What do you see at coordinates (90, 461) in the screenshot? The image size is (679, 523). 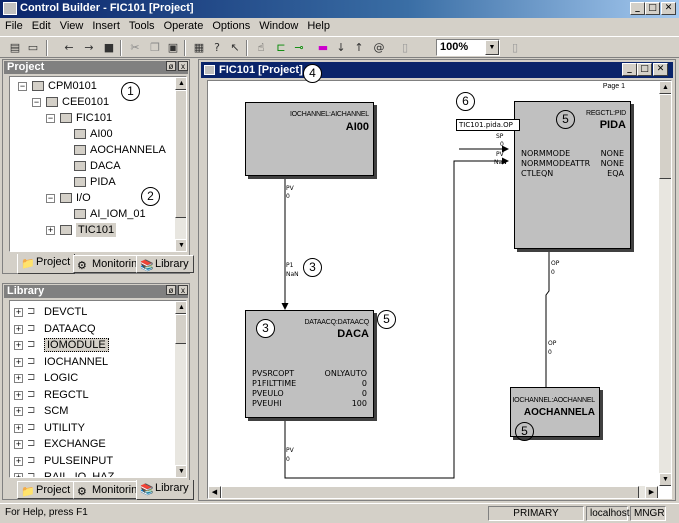 I see `library-item: + ⊐ PULSEINPUT` at bounding box center [90, 461].